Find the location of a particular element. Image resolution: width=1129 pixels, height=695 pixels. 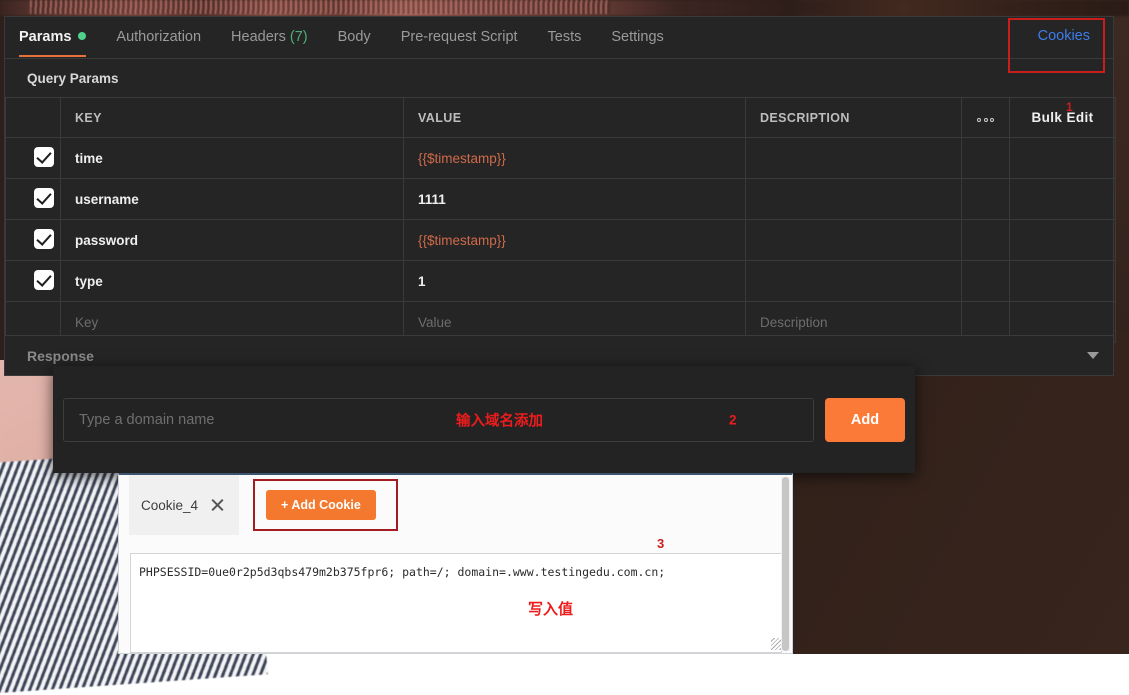

cookie-tab-label: Cookie_4 is located at coordinates (169, 505).